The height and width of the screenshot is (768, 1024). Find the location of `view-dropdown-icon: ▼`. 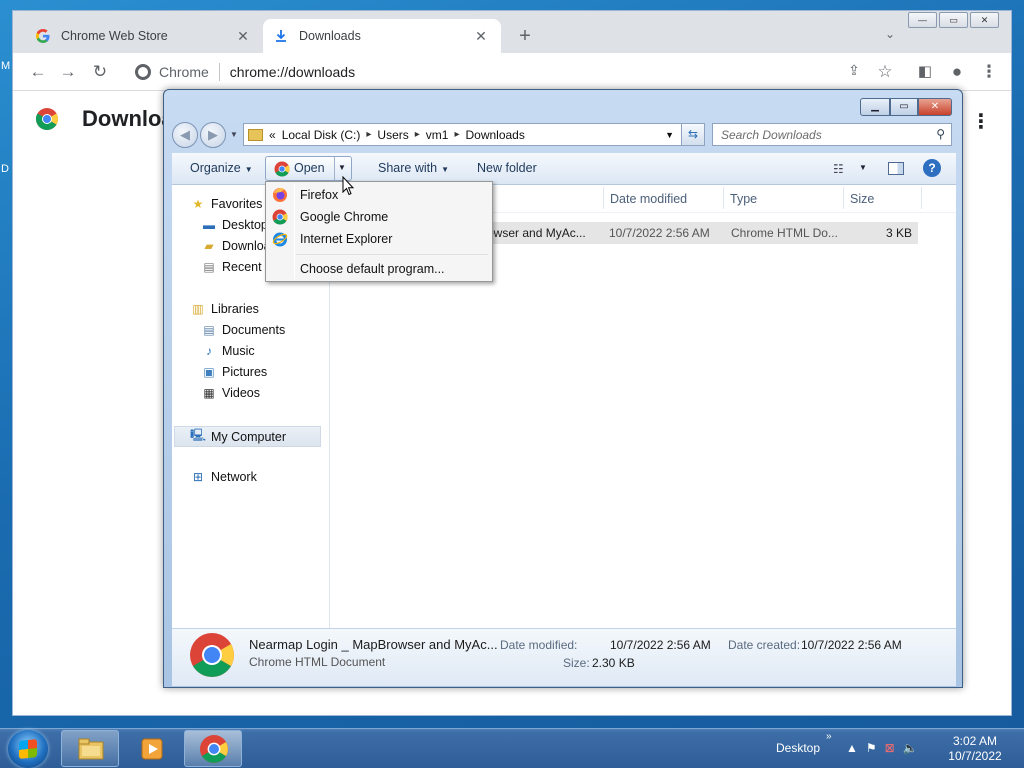

view-dropdown-icon: ▼ is located at coordinates (863, 167).